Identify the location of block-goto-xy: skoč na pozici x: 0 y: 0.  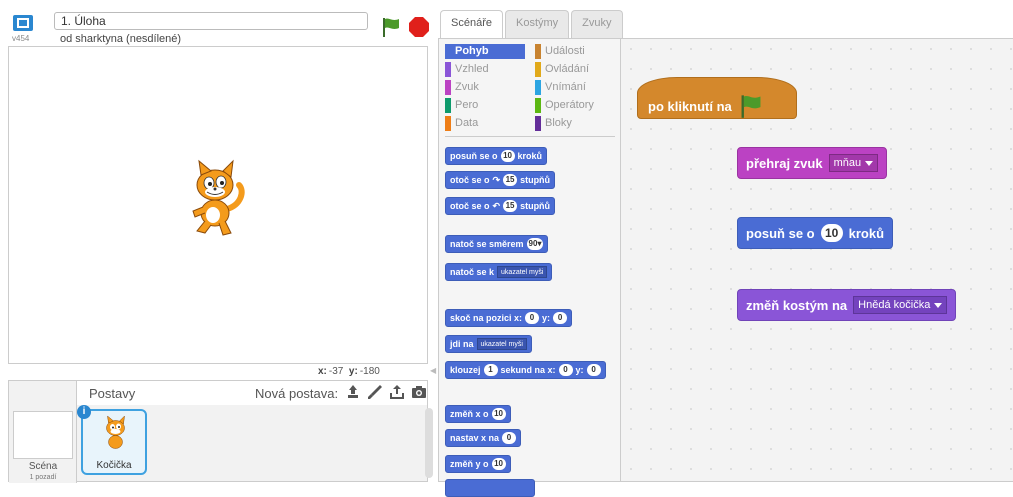
(509, 318).